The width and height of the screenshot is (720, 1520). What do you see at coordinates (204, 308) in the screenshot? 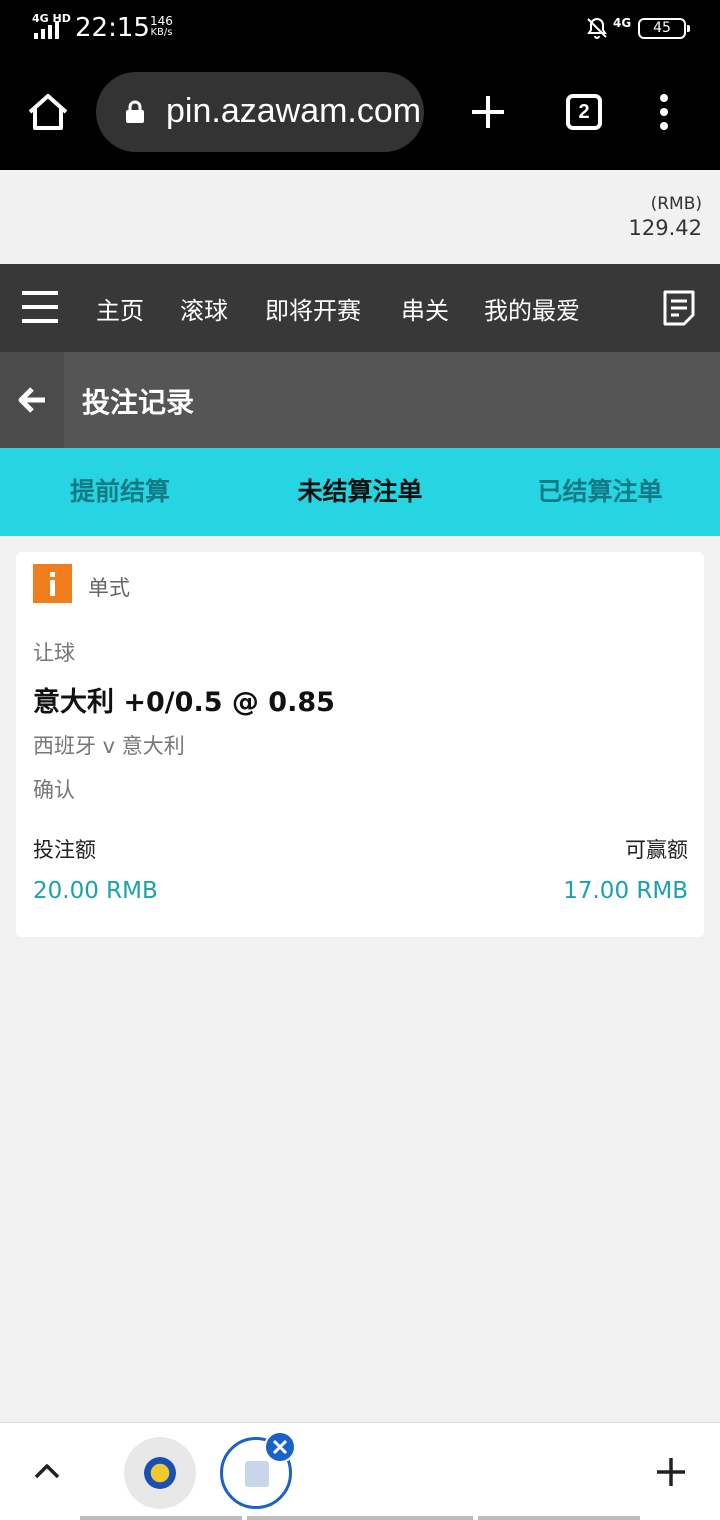
I see `nav-item-live: 滚球` at bounding box center [204, 308].